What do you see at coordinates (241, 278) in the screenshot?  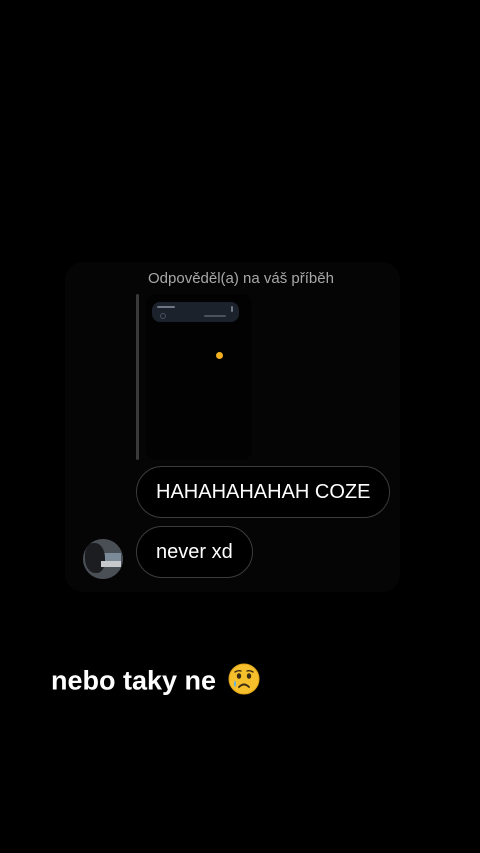 I see `reply-header: Odpověděl(a) na váš příběh` at bounding box center [241, 278].